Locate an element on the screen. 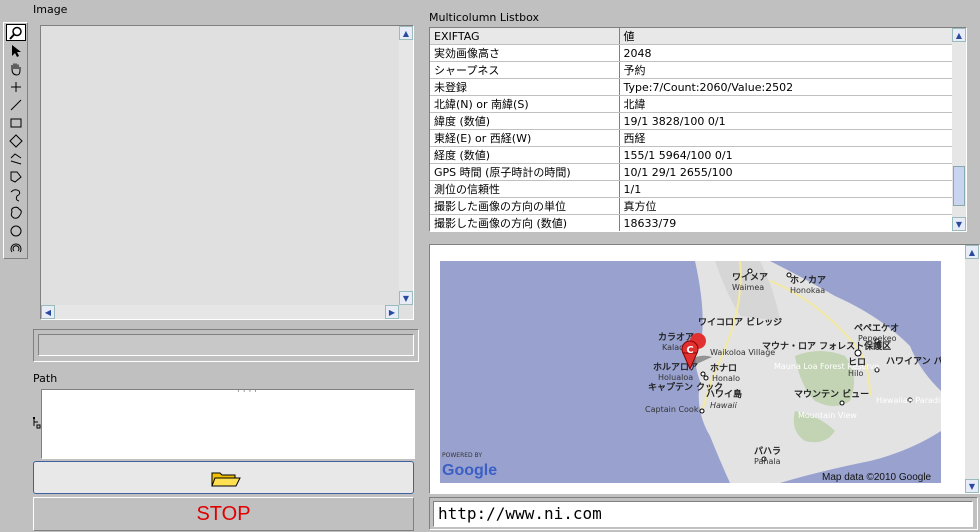  exif-tag-cell: 撮影した画像の方向の単位 is located at coordinates (525, 206).